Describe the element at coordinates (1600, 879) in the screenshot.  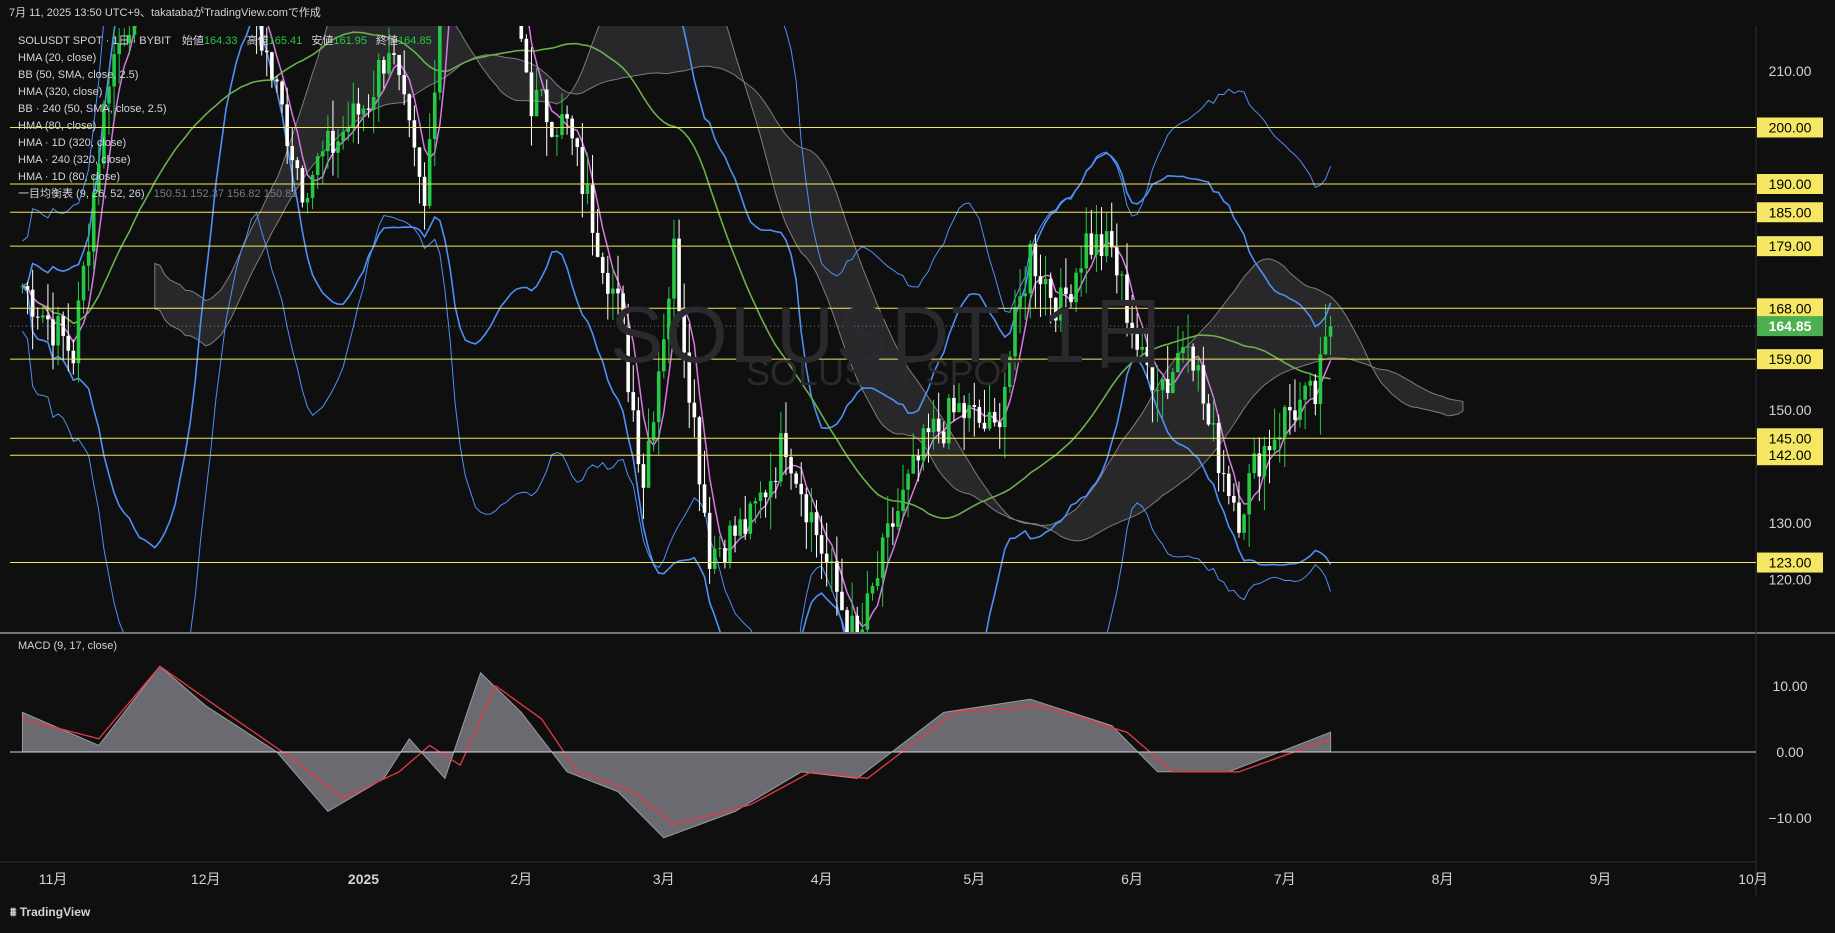
I see `time-axis-tick-label: 9月` at that location.